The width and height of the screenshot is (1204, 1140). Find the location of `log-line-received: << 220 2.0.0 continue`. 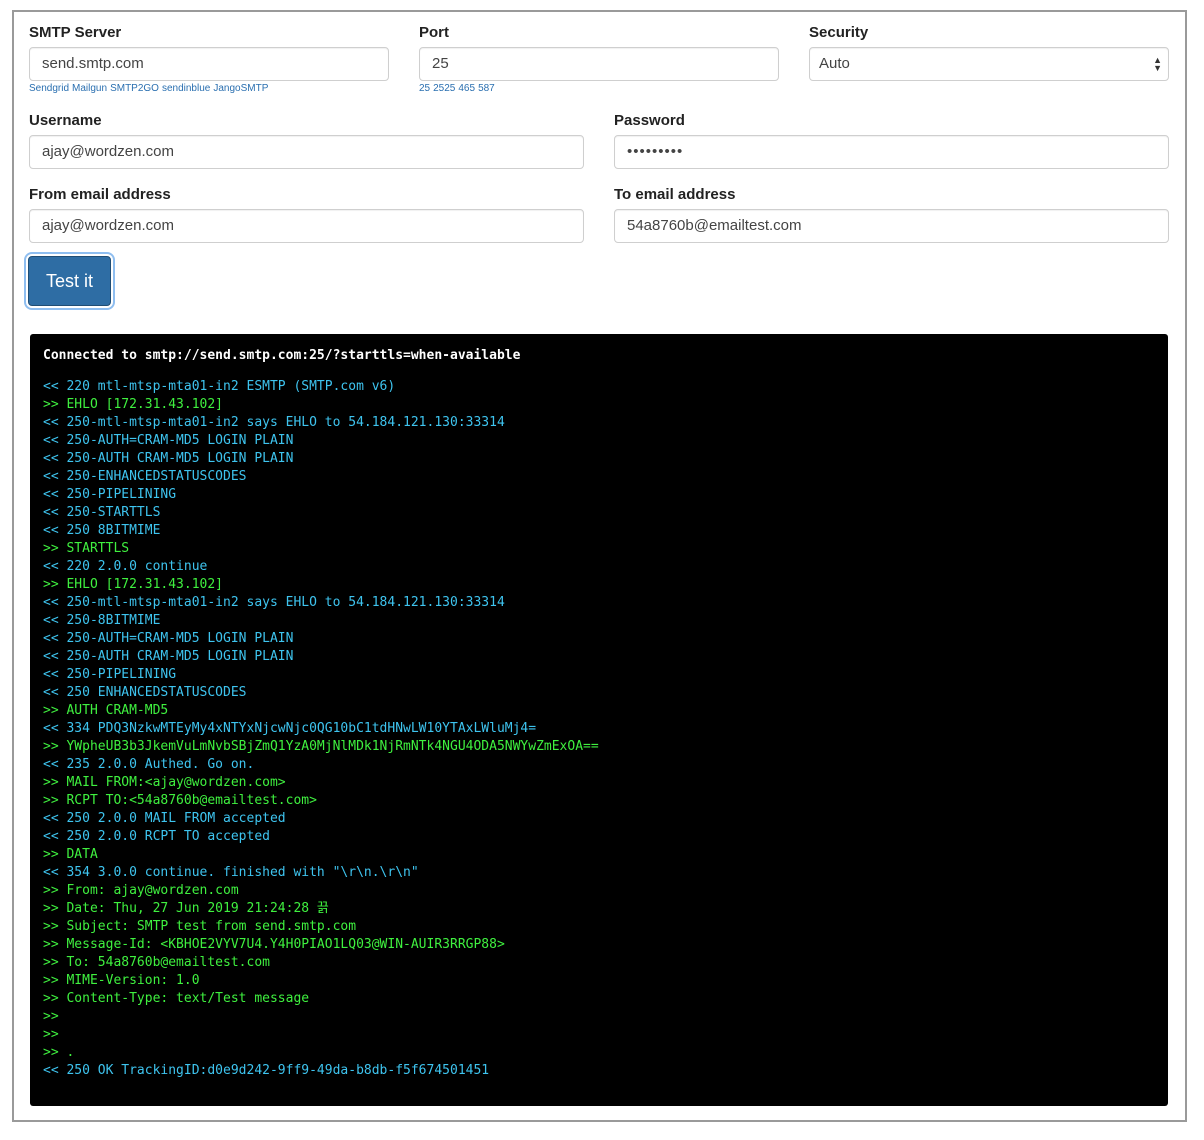

log-line-received: << 220 2.0.0 continue is located at coordinates (125, 566).